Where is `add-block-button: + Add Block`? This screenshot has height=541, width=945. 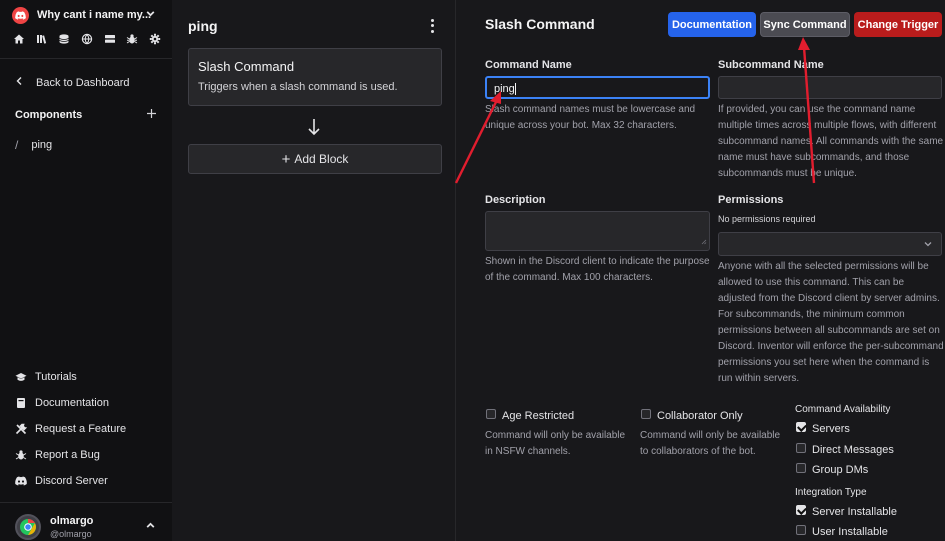 add-block-button: + Add Block is located at coordinates (315, 159).